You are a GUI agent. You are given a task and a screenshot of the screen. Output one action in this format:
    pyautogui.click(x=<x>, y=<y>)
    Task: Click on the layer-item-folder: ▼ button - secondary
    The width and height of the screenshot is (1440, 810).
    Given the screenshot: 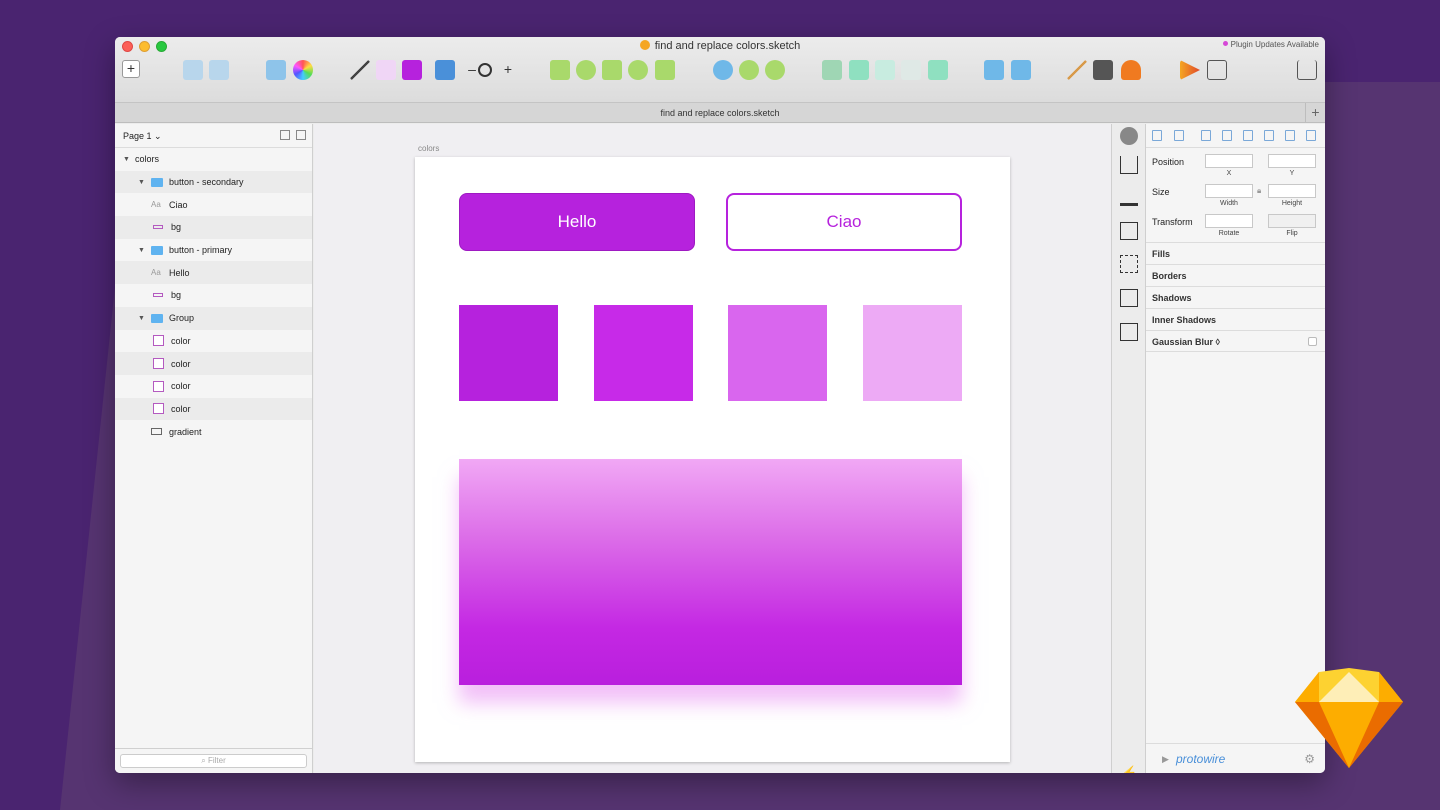 What is the action you would take?
    pyautogui.click(x=213, y=182)
    